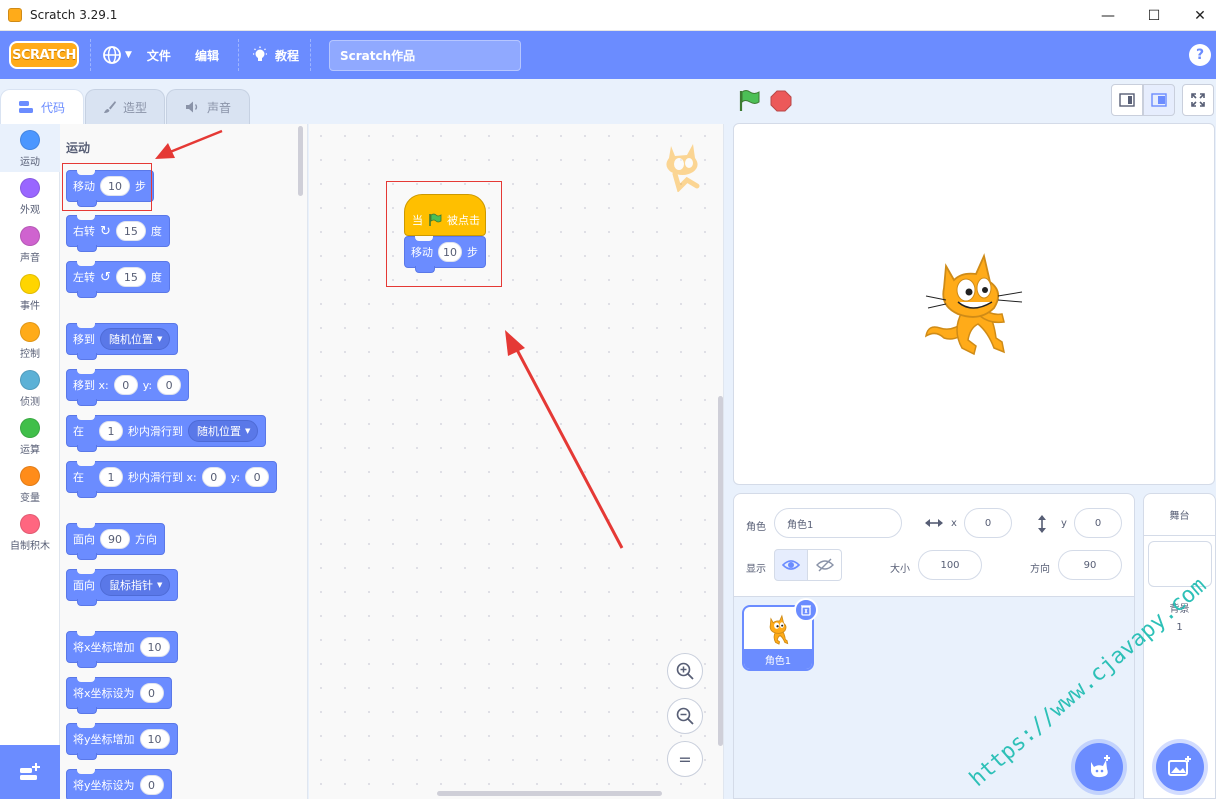 Image resolution: width=1216 pixels, height=799 pixels. I want to click on help-button: ?, so click(1200, 55).